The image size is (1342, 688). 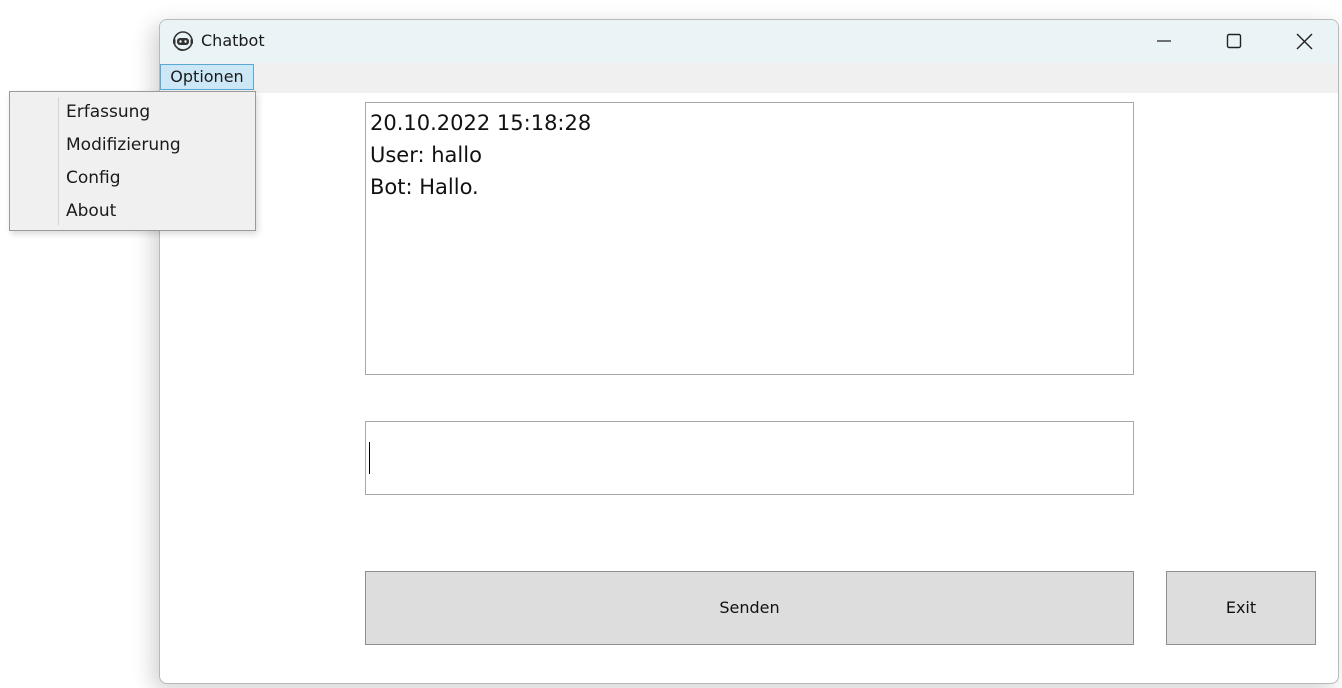 I want to click on text-caret, so click(x=369, y=458).